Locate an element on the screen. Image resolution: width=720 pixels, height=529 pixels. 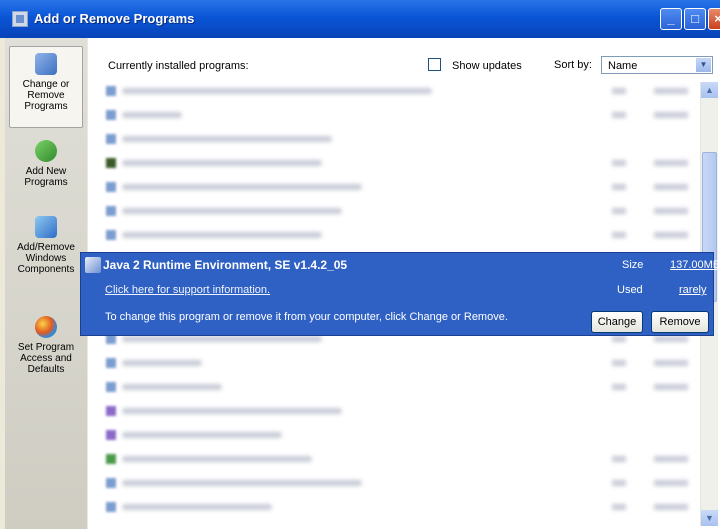
close-button: × is located at coordinates (714, 19).